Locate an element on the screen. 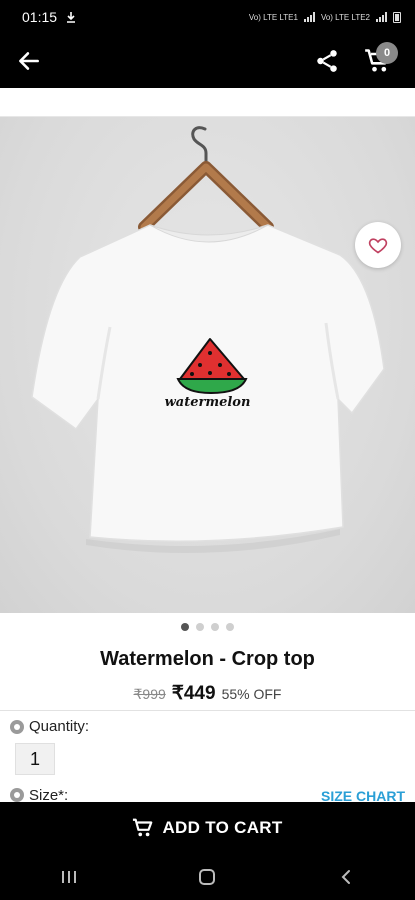 This screenshot has height=900, width=415. quantity-label-row: Quantity: is located at coordinates (49, 726).